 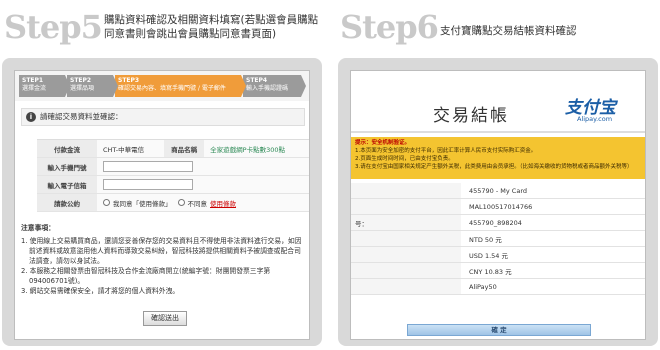 What do you see at coordinates (490, 271) in the screenshot?
I see `row-value: CNY 10.83 元` at bounding box center [490, 271].